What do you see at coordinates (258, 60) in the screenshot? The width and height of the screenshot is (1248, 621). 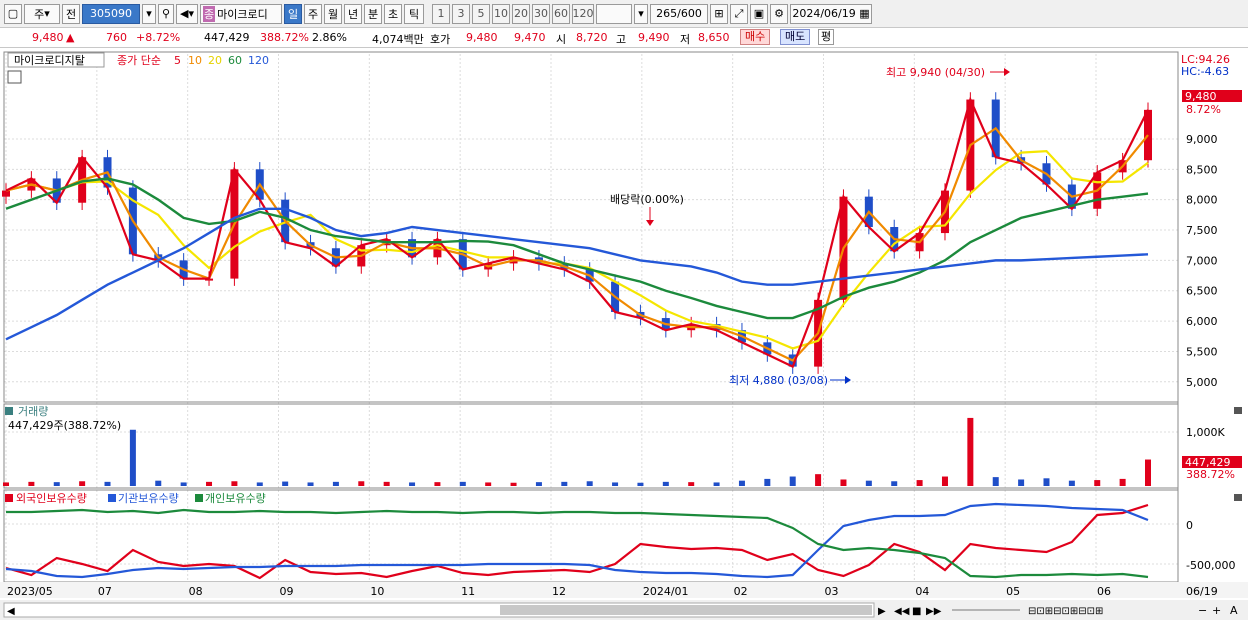 I see `ma120-legend: 120` at bounding box center [258, 60].